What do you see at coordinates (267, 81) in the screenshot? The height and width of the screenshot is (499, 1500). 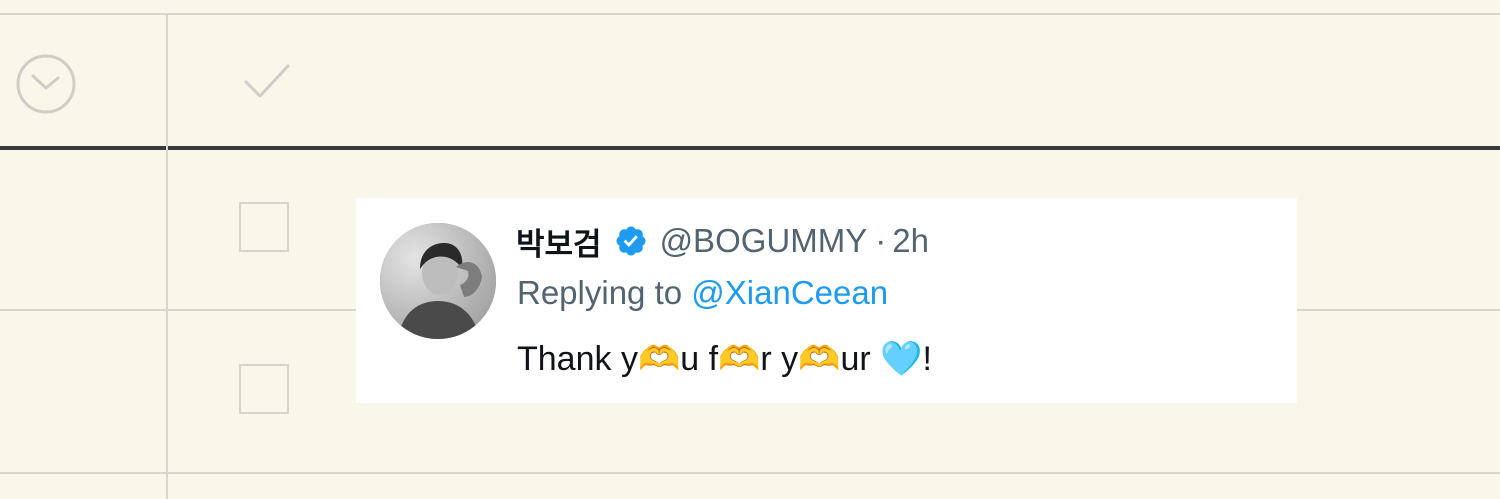 I see `checkmark-icon` at bounding box center [267, 81].